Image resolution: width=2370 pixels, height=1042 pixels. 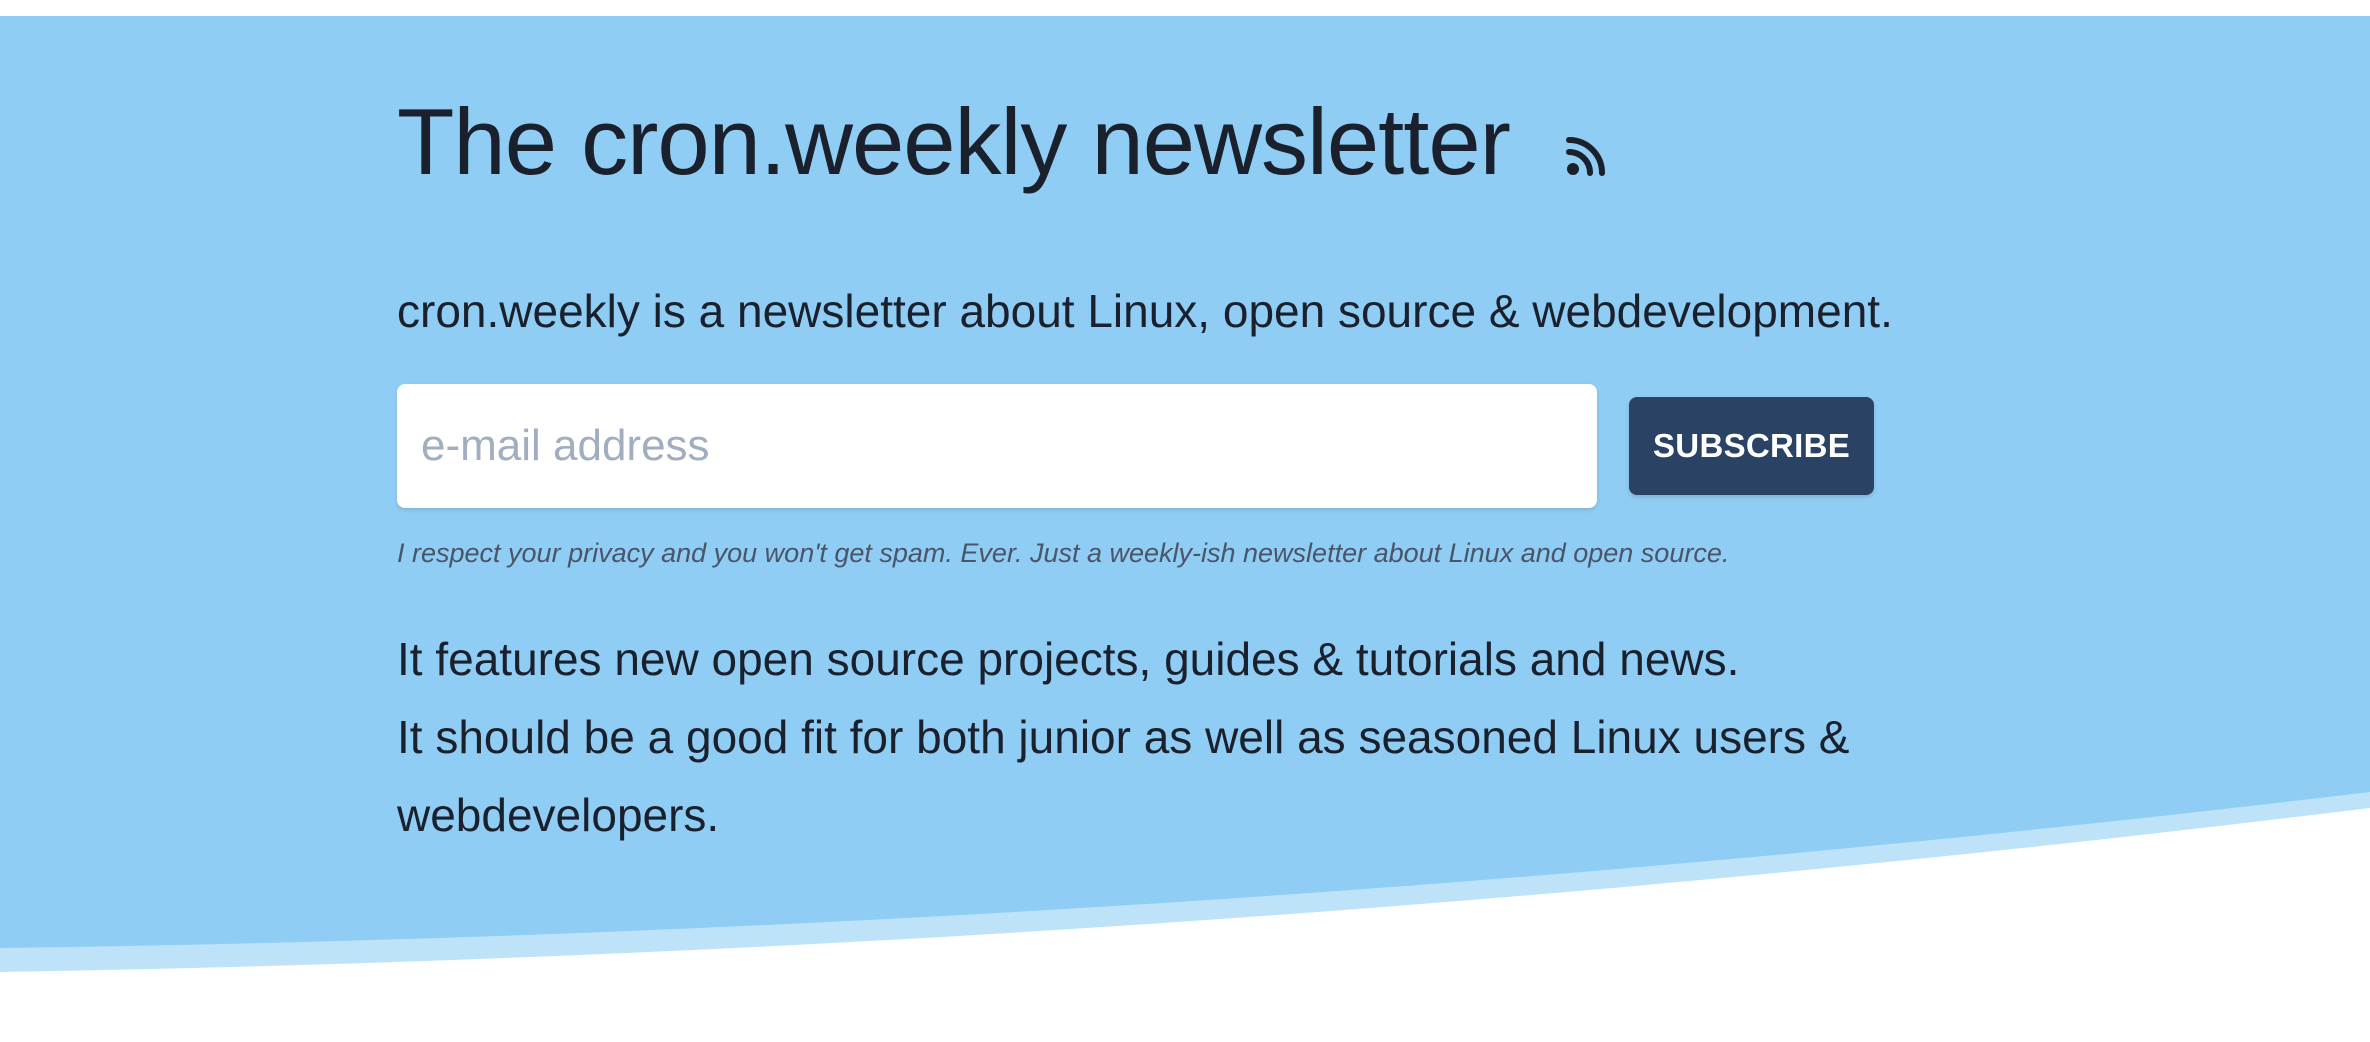 I want to click on subscribe-form: SUBSCRIBE, so click(x=1136, y=446).